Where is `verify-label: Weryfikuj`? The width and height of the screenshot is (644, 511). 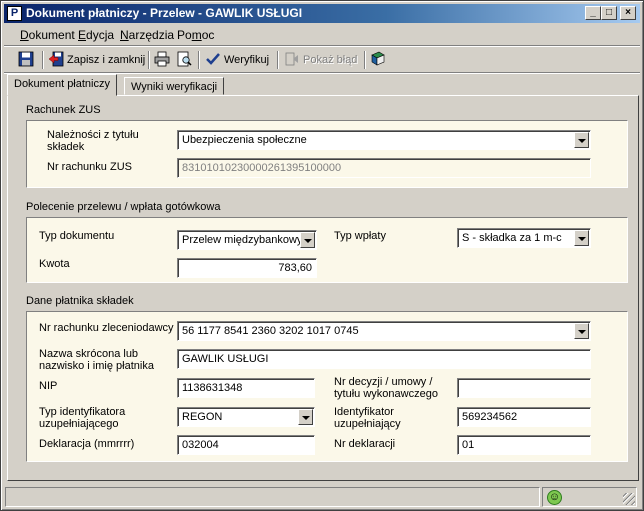
verify-label: Weryfikuj is located at coordinates (247, 60).